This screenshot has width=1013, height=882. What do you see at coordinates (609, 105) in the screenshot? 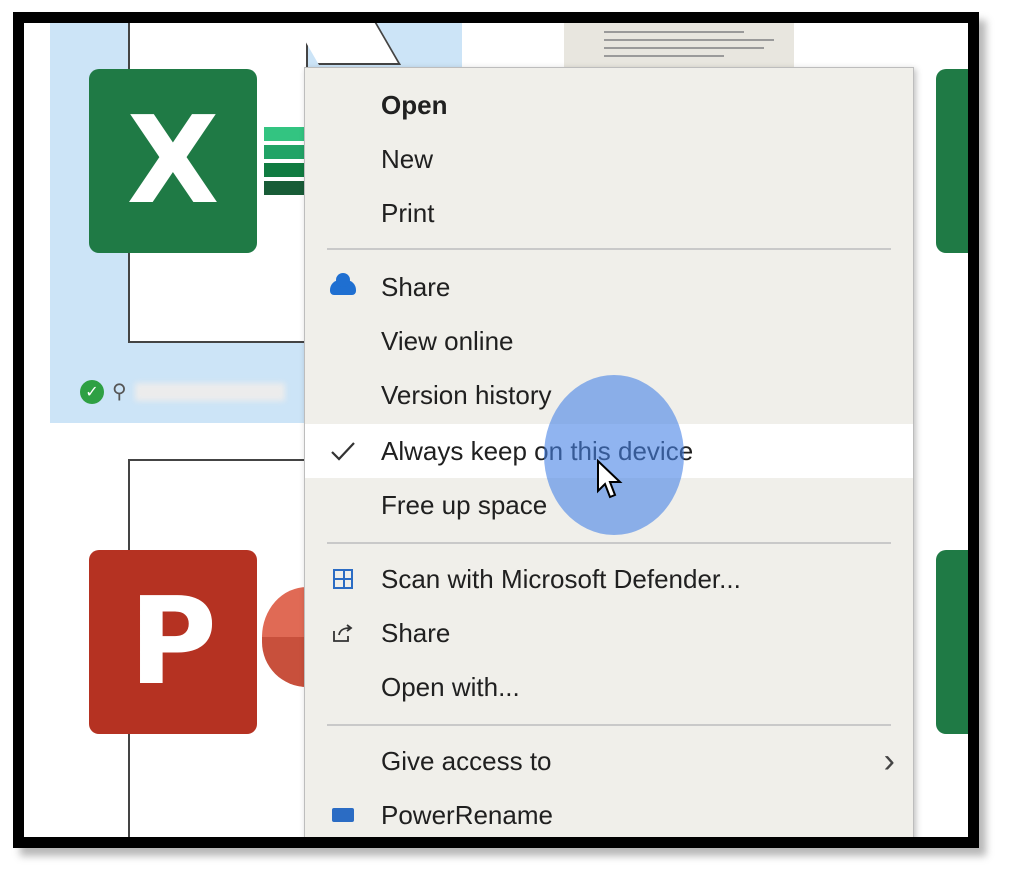
I see `menu-item-open: Open` at bounding box center [609, 105].